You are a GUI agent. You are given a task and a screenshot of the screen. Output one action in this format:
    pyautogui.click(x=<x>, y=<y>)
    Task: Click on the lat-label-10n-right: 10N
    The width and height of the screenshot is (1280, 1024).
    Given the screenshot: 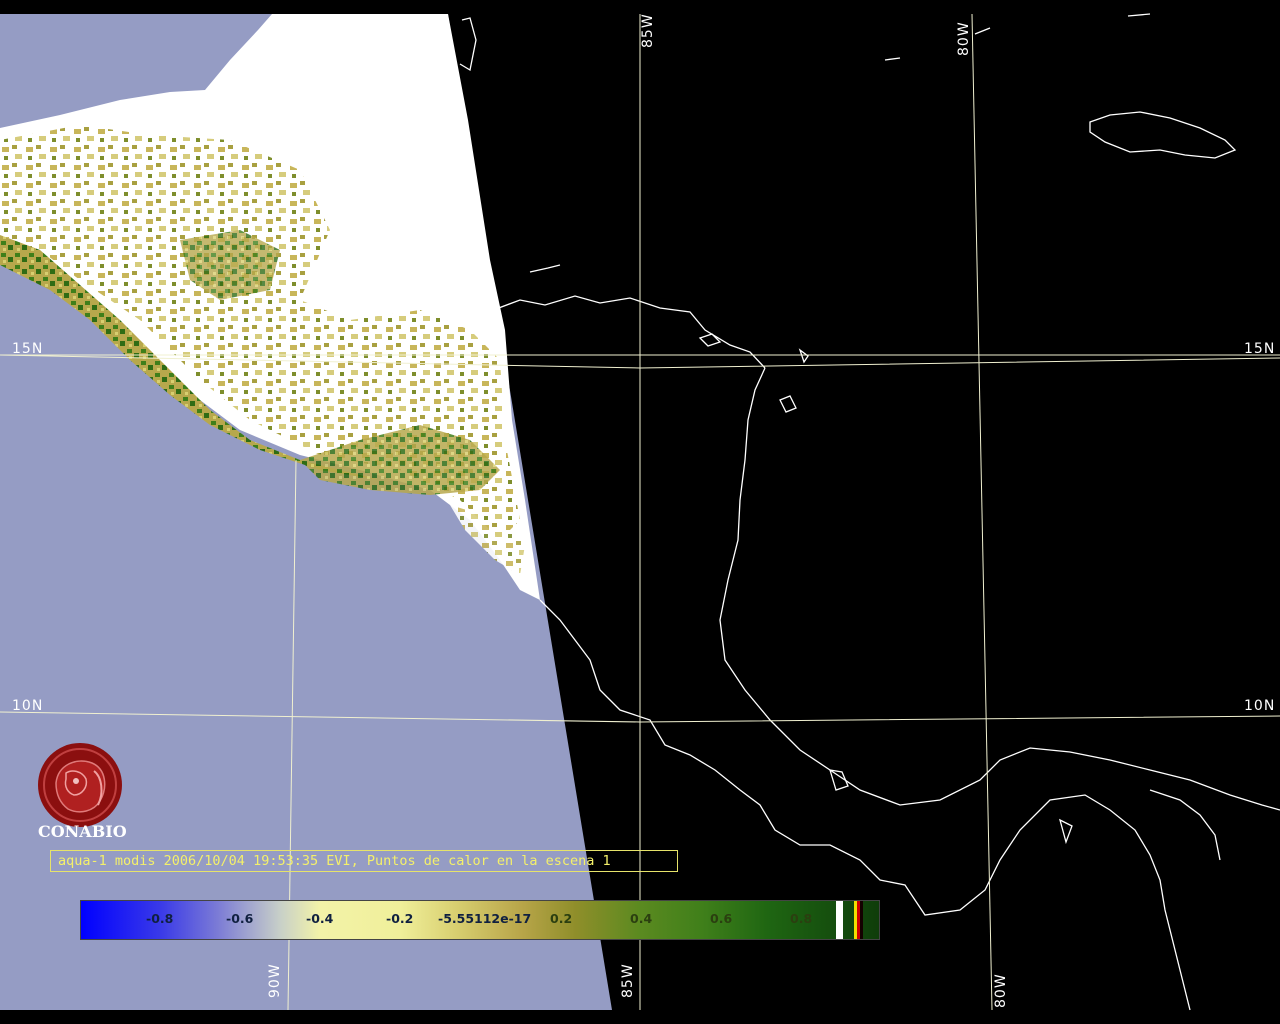 What is the action you would take?
    pyautogui.click(x=1260, y=706)
    